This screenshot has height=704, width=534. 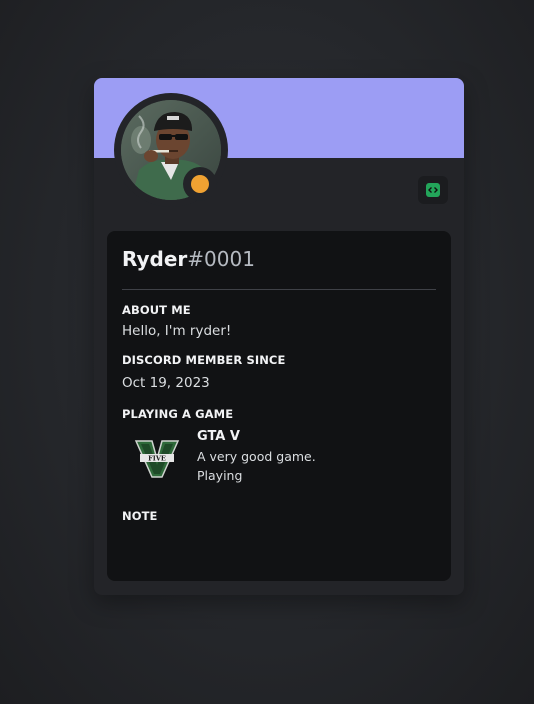 What do you see at coordinates (156, 310) in the screenshot?
I see `about-me-title: ABOUT ME` at bounding box center [156, 310].